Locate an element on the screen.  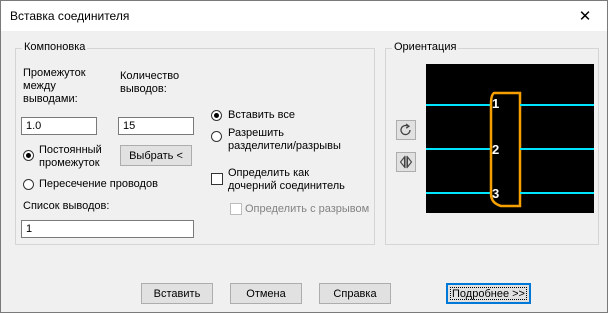
wire-crossing-radio is located at coordinates (28, 184).